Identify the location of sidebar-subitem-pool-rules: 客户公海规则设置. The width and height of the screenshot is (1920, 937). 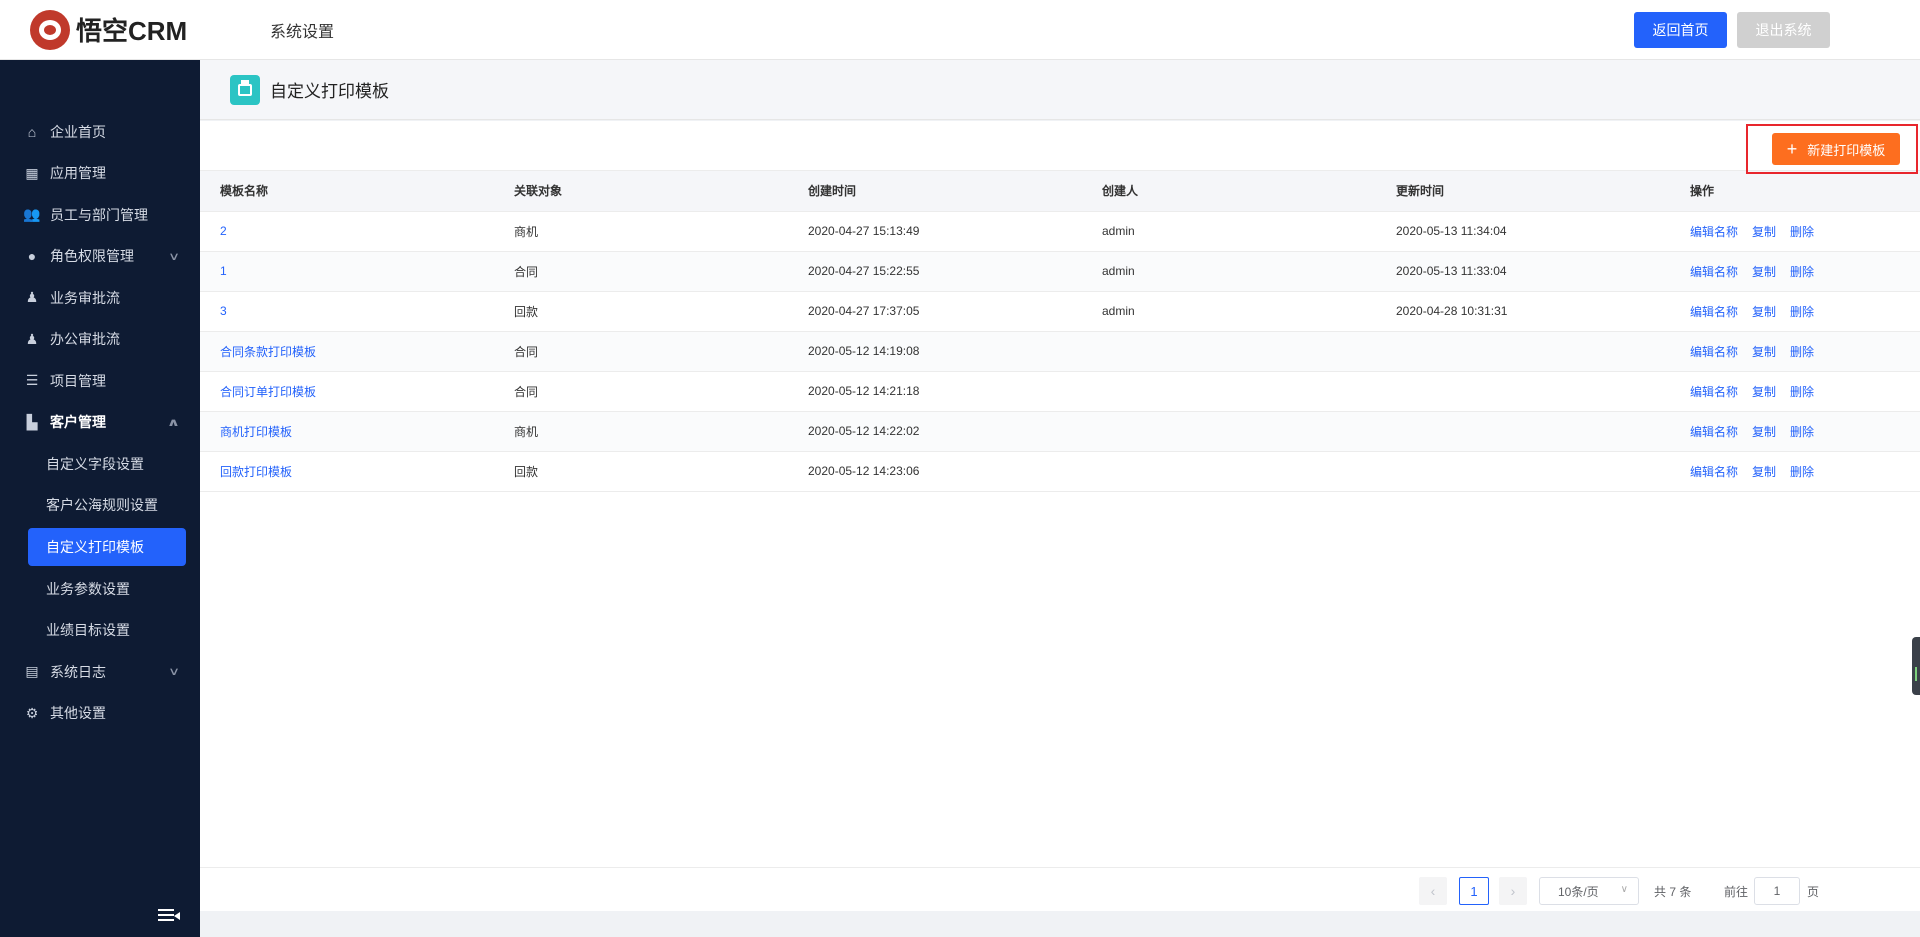
(100, 506).